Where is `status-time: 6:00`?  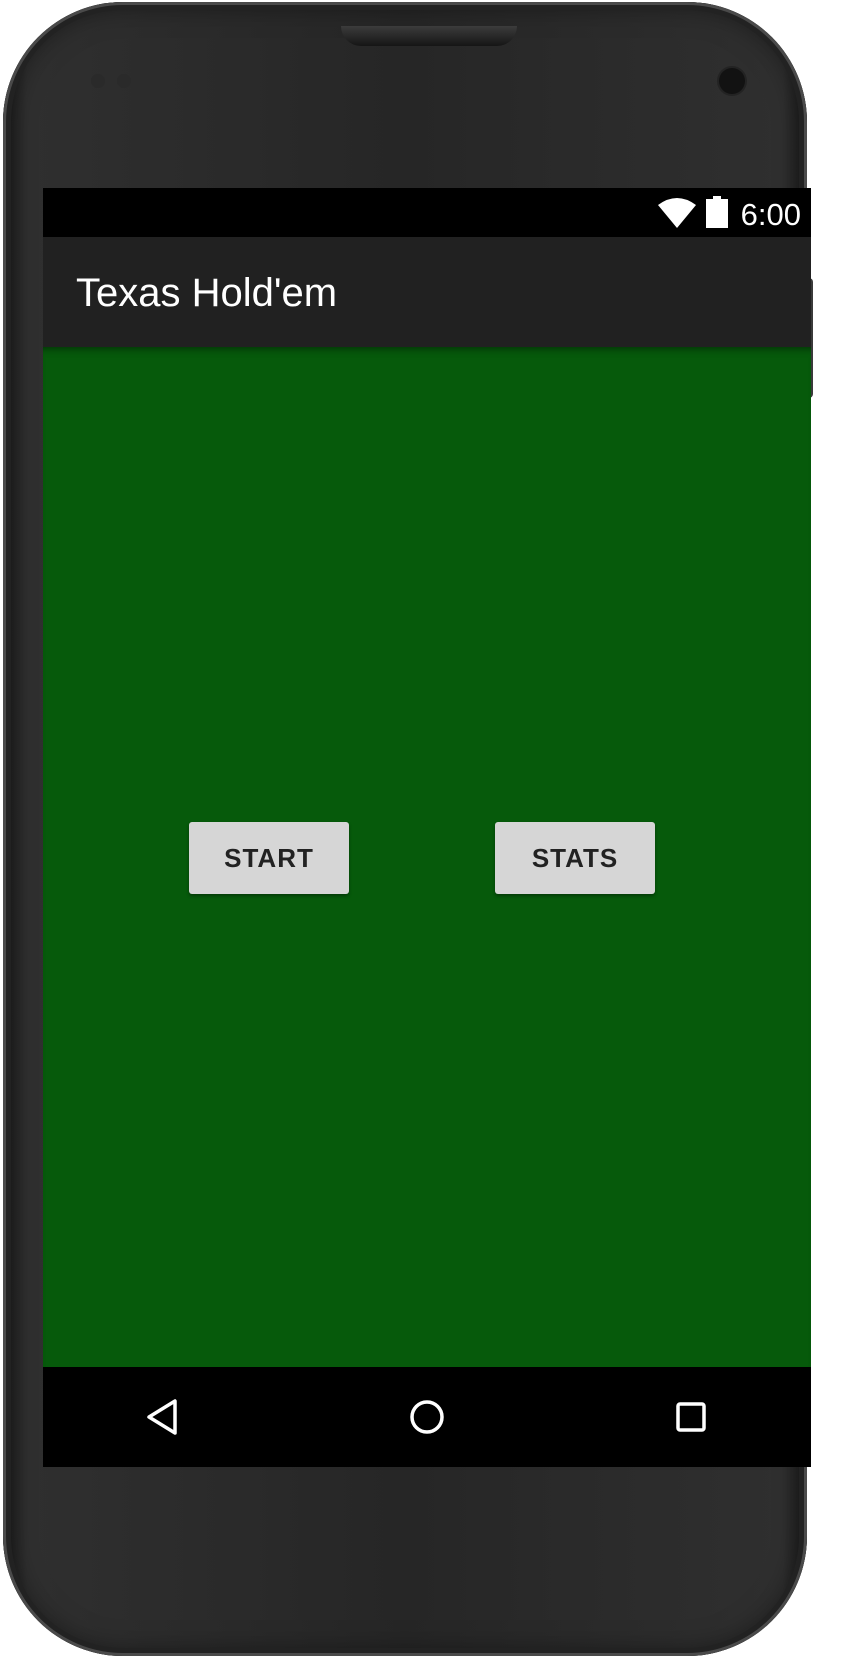
status-time: 6:00 is located at coordinates (770, 214).